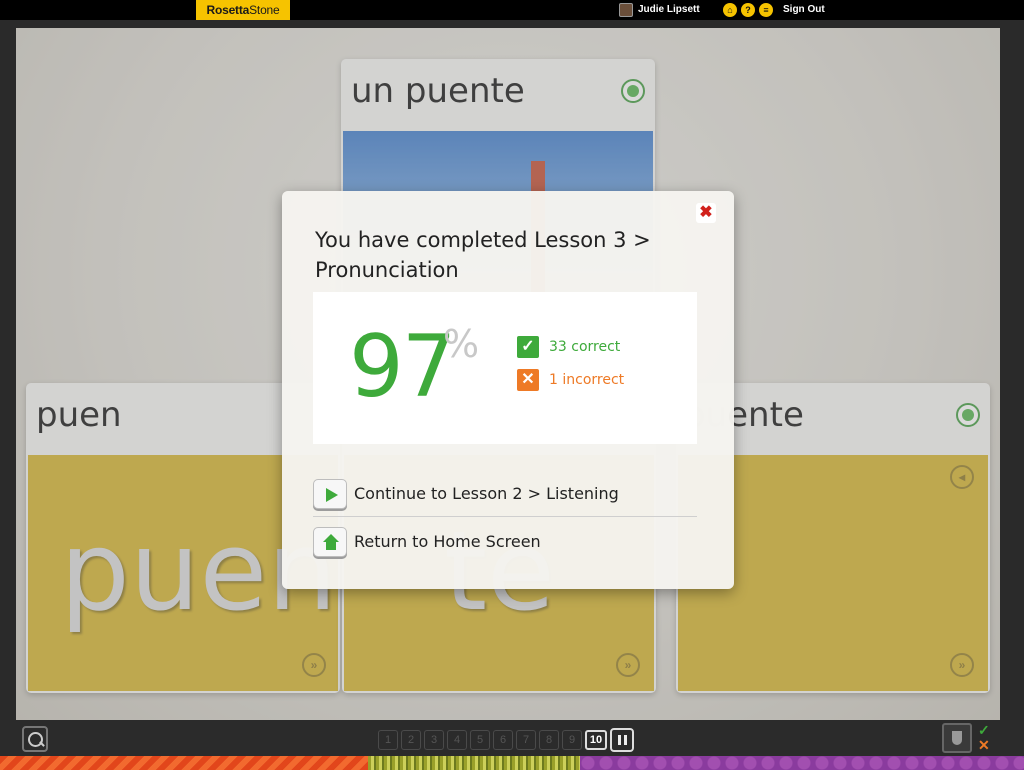 Image resolution: width=1024 pixels, height=770 pixels. I want to click on sign-out-link: Sign Out, so click(804, 10).